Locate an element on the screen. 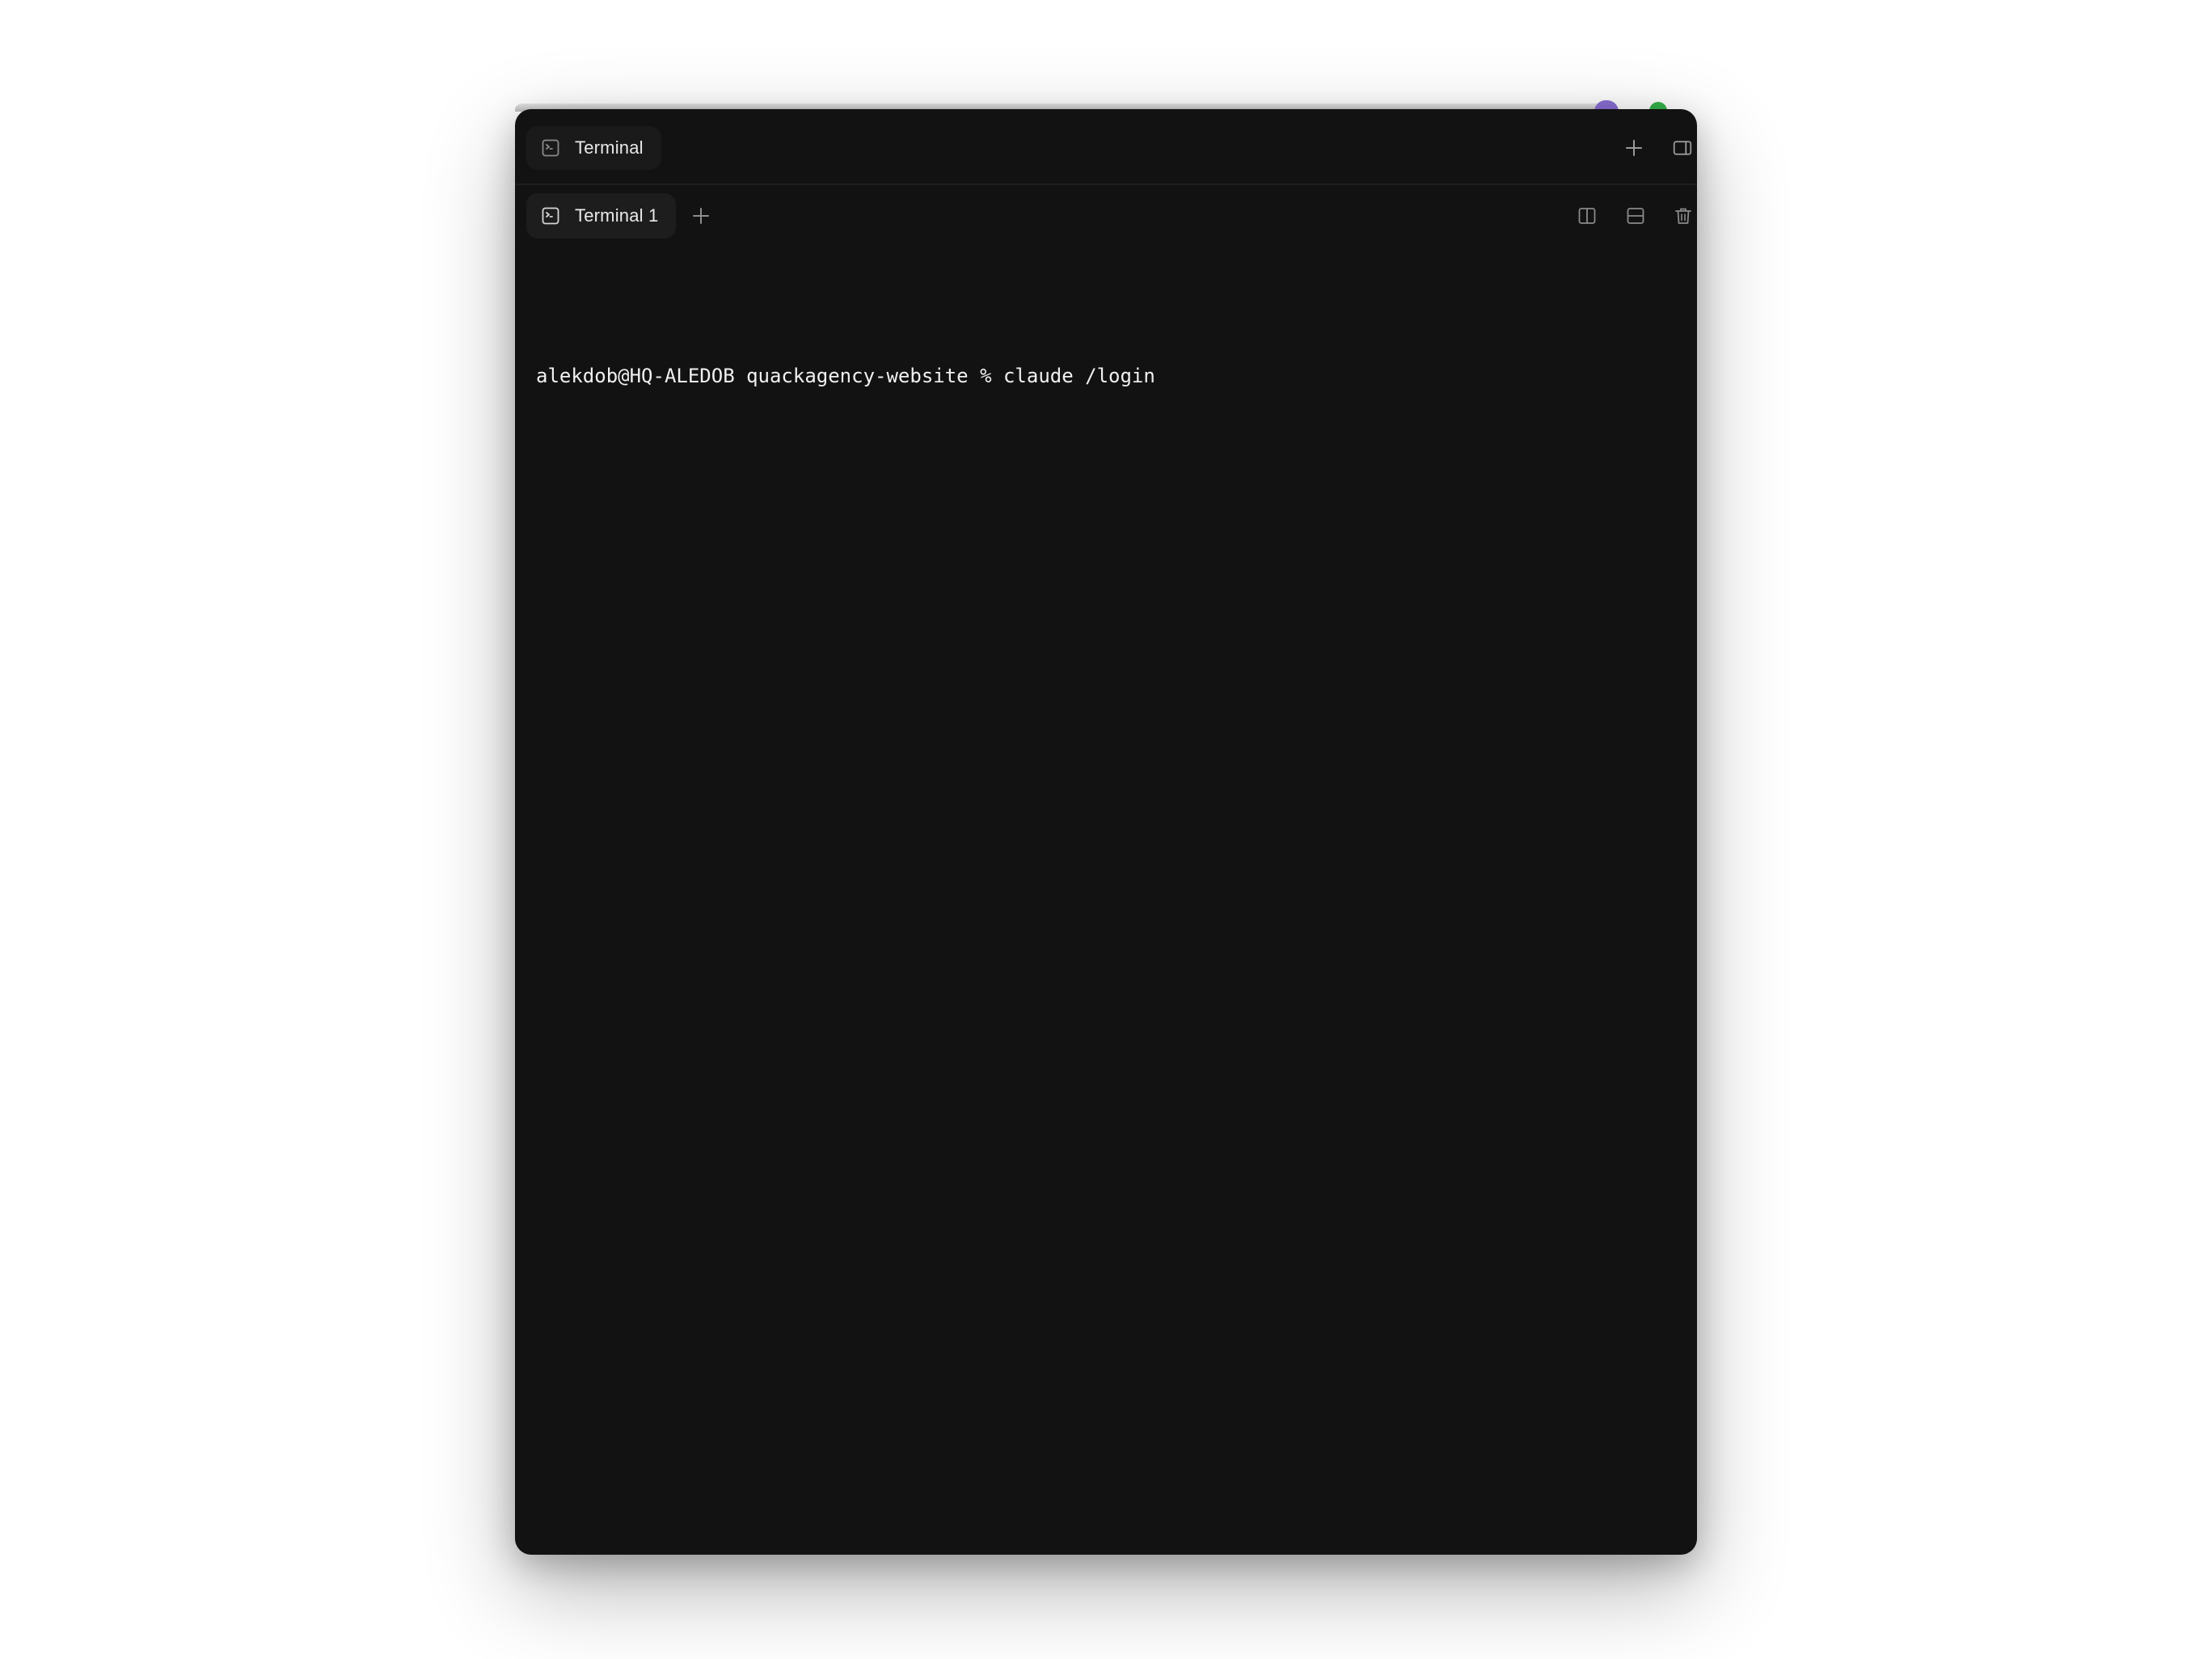 The height and width of the screenshot is (1659, 2212). delete-terminal-button is located at coordinates (1683, 216).